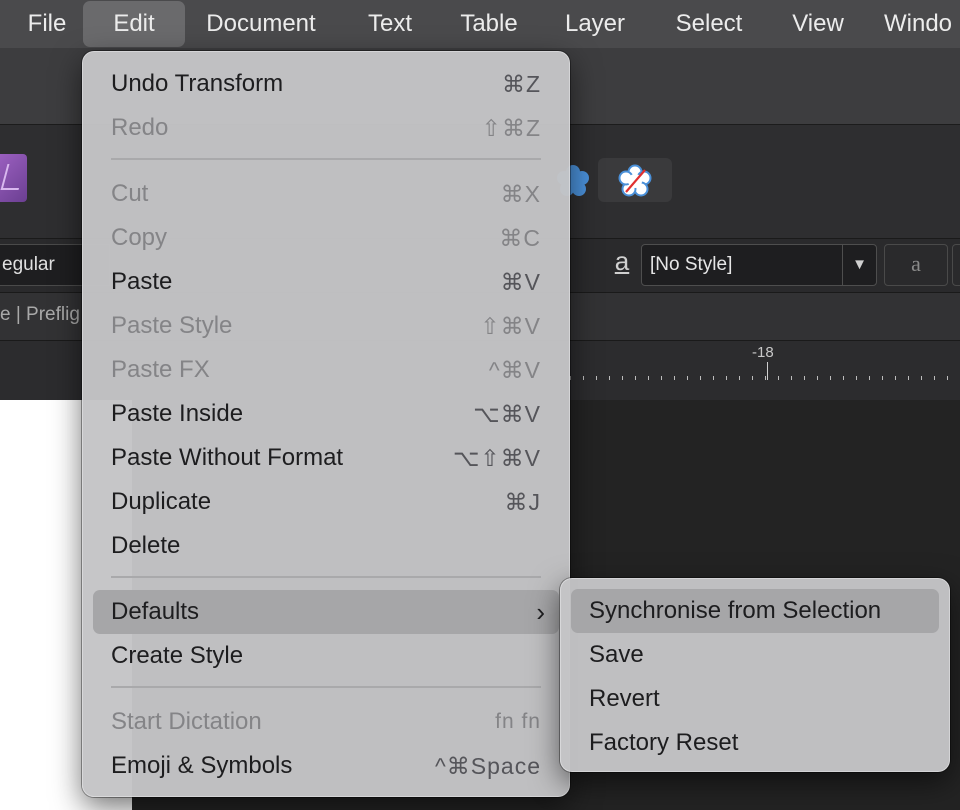 The image size is (960, 810). I want to click on menu-item-label: Cut, so click(130, 193).